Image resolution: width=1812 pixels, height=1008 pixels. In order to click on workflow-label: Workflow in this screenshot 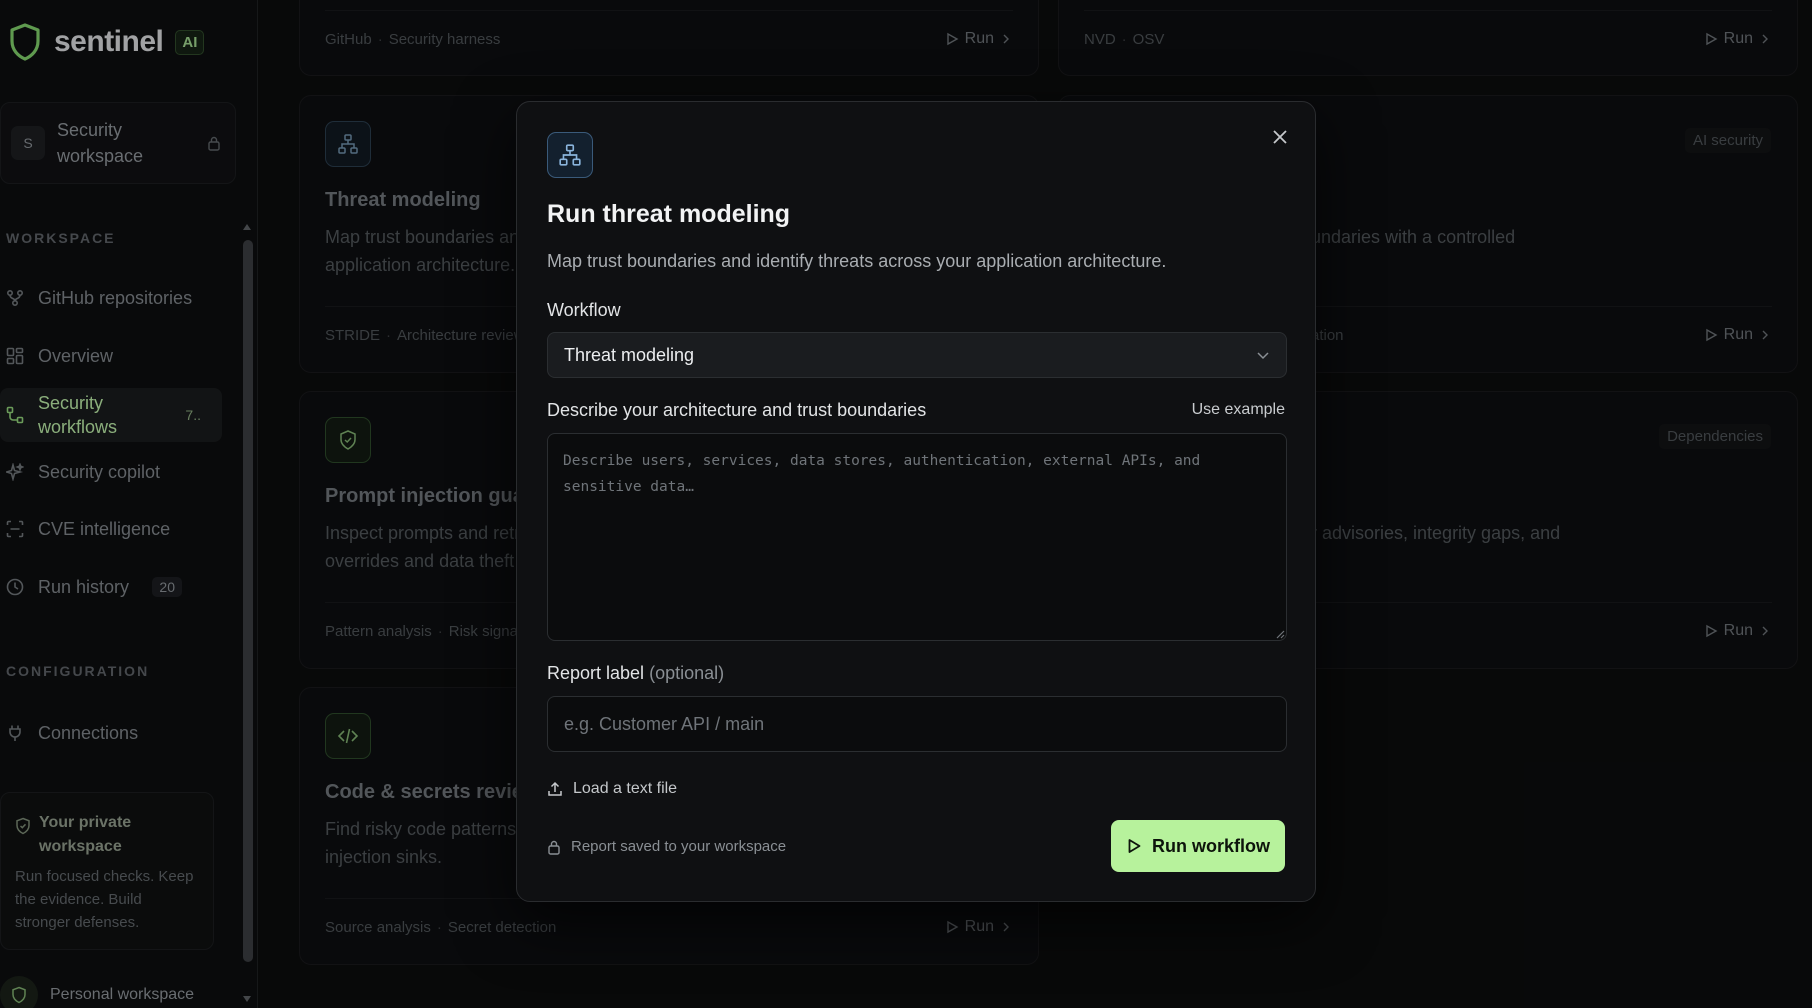, I will do `click(584, 310)`.